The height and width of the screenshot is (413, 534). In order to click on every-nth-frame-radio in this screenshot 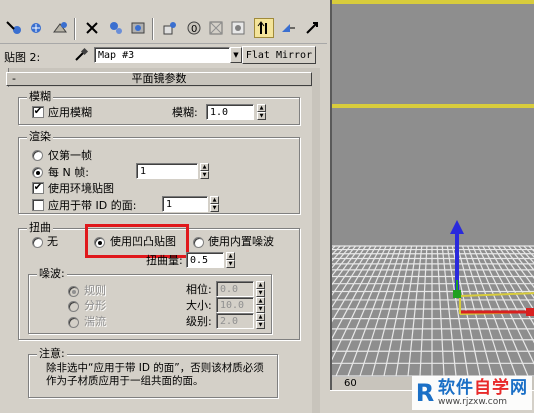, I will do `click(37, 172)`.